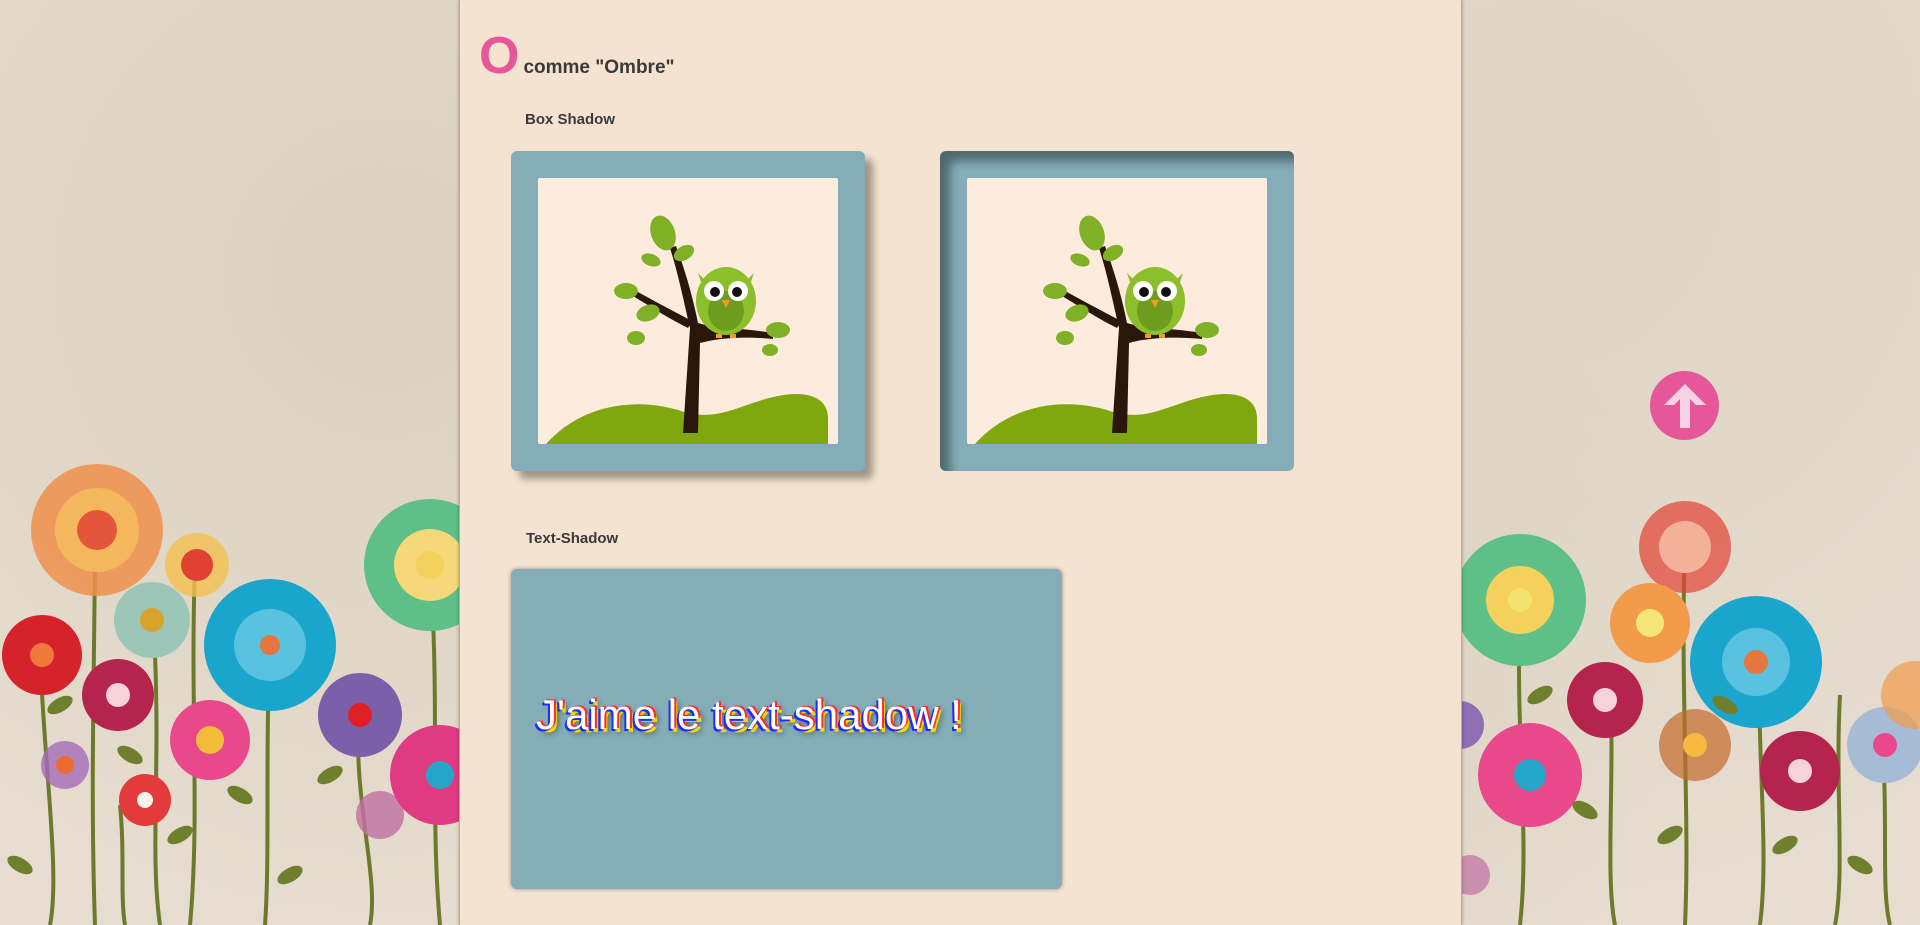  I want to click on section-title: O comme "Ombre", so click(577, 56).